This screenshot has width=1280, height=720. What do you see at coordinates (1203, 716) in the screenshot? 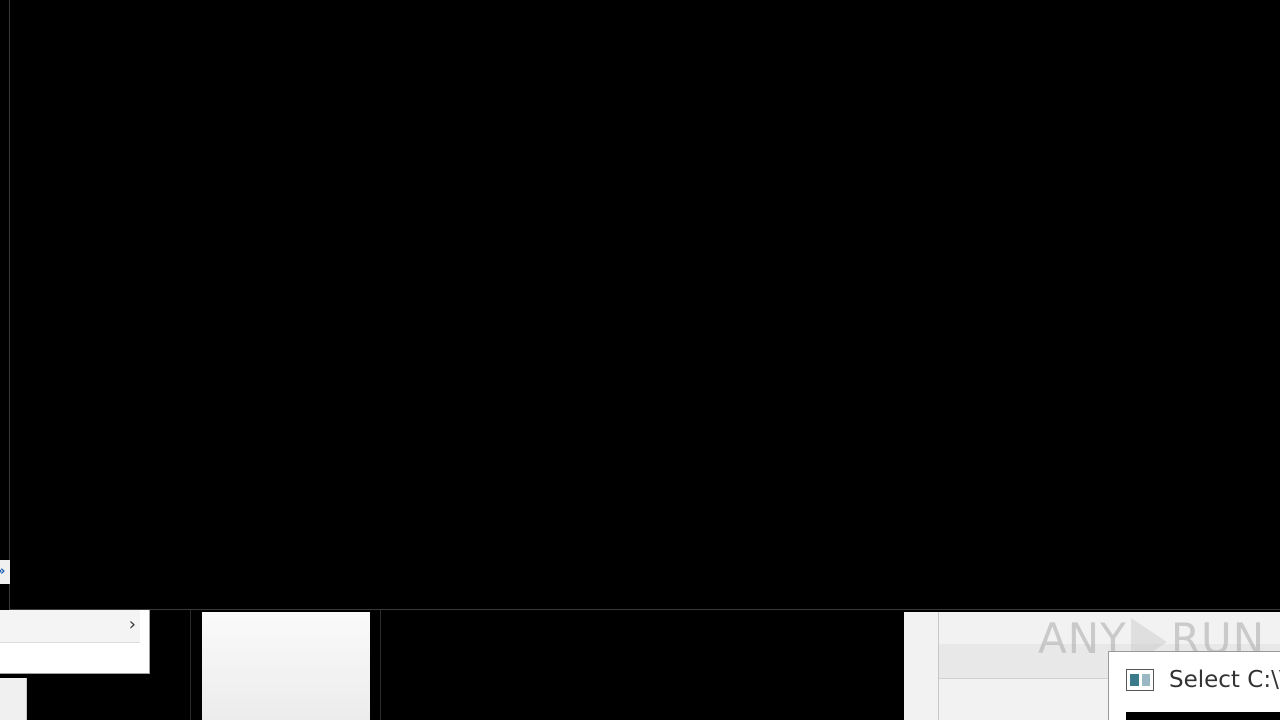
I see `console-content` at bounding box center [1203, 716].